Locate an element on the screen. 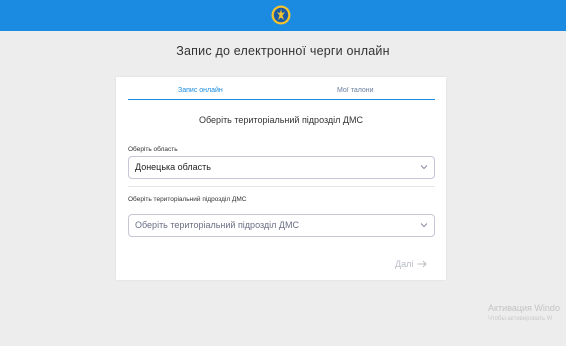 Image resolution: width=566 pixels, height=346 pixels. page-title: Запис до електронної черги онлайн is located at coordinates (283, 51).